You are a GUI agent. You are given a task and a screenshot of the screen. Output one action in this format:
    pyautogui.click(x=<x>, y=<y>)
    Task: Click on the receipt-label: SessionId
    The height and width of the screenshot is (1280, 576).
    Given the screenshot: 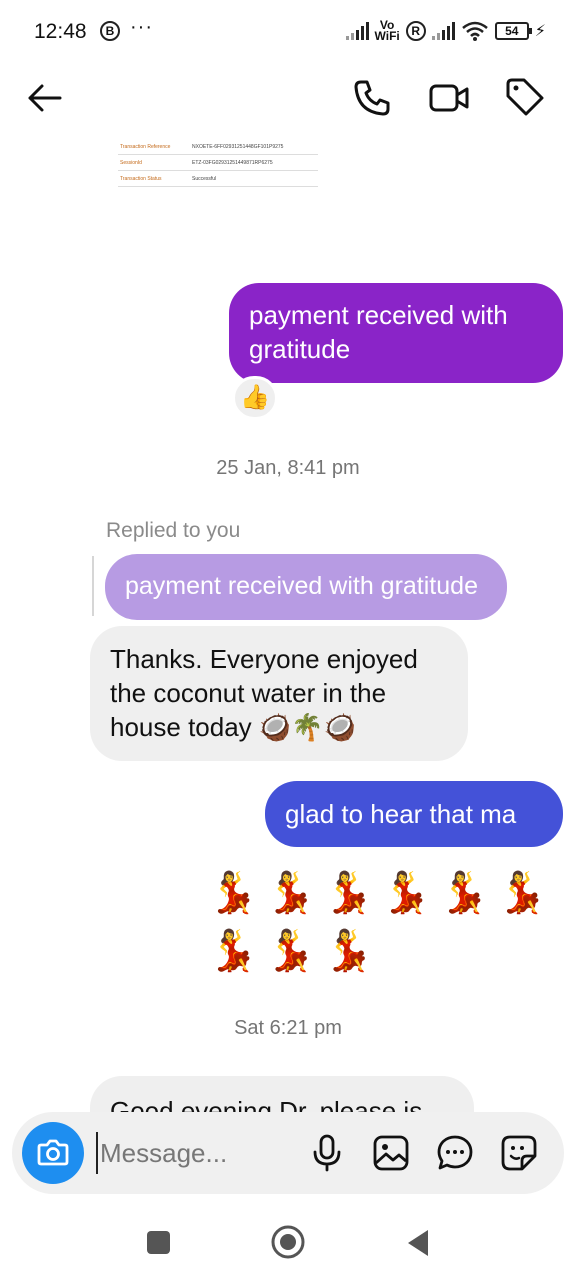 What is the action you would take?
    pyautogui.click(x=131, y=163)
    